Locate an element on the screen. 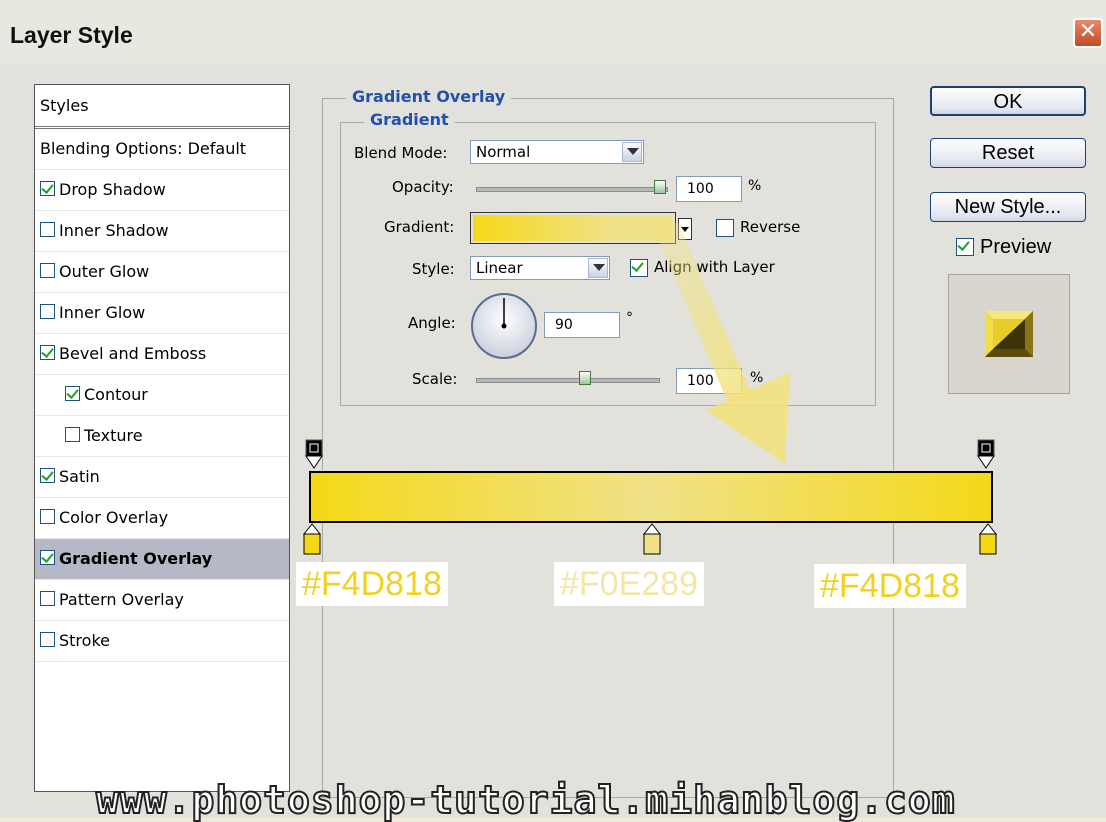 Image resolution: width=1106 pixels, height=822 pixels. color-label-left: #F4D818 is located at coordinates (372, 584).